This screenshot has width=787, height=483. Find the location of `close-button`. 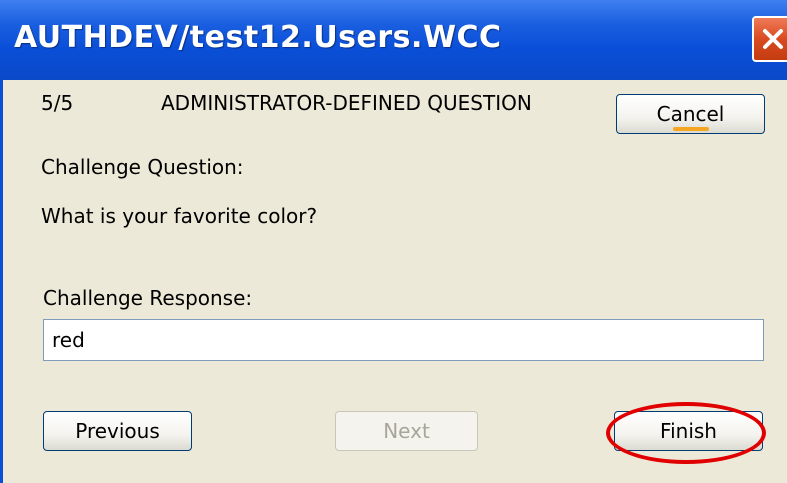

close-button is located at coordinates (769, 39).